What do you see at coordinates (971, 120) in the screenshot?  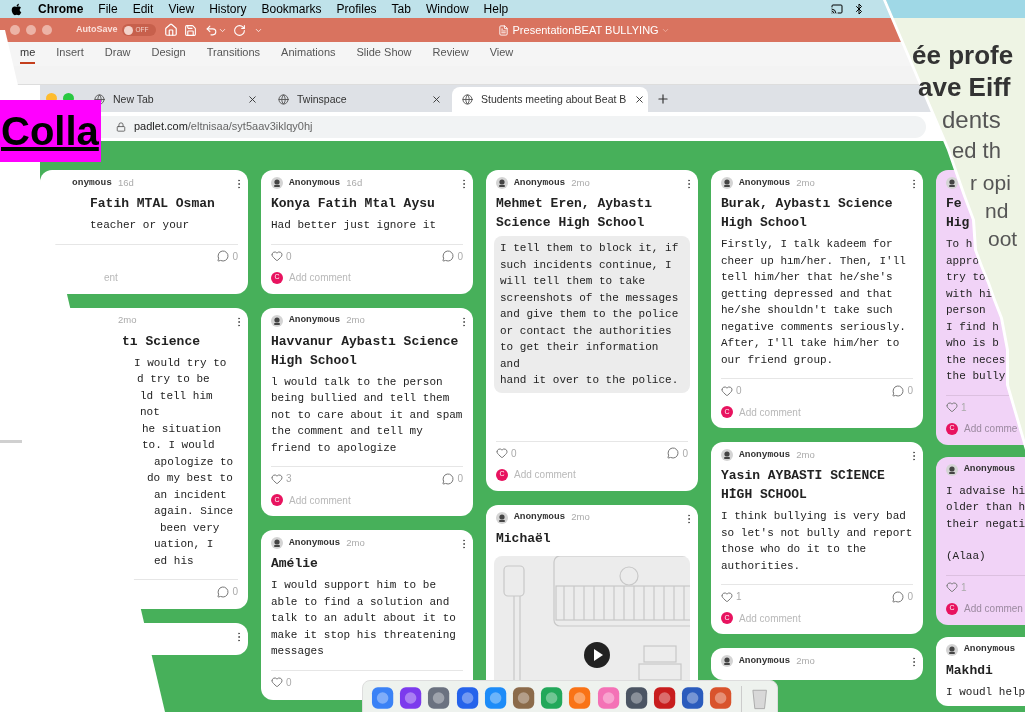 I see `slide-text: dents` at bounding box center [971, 120].